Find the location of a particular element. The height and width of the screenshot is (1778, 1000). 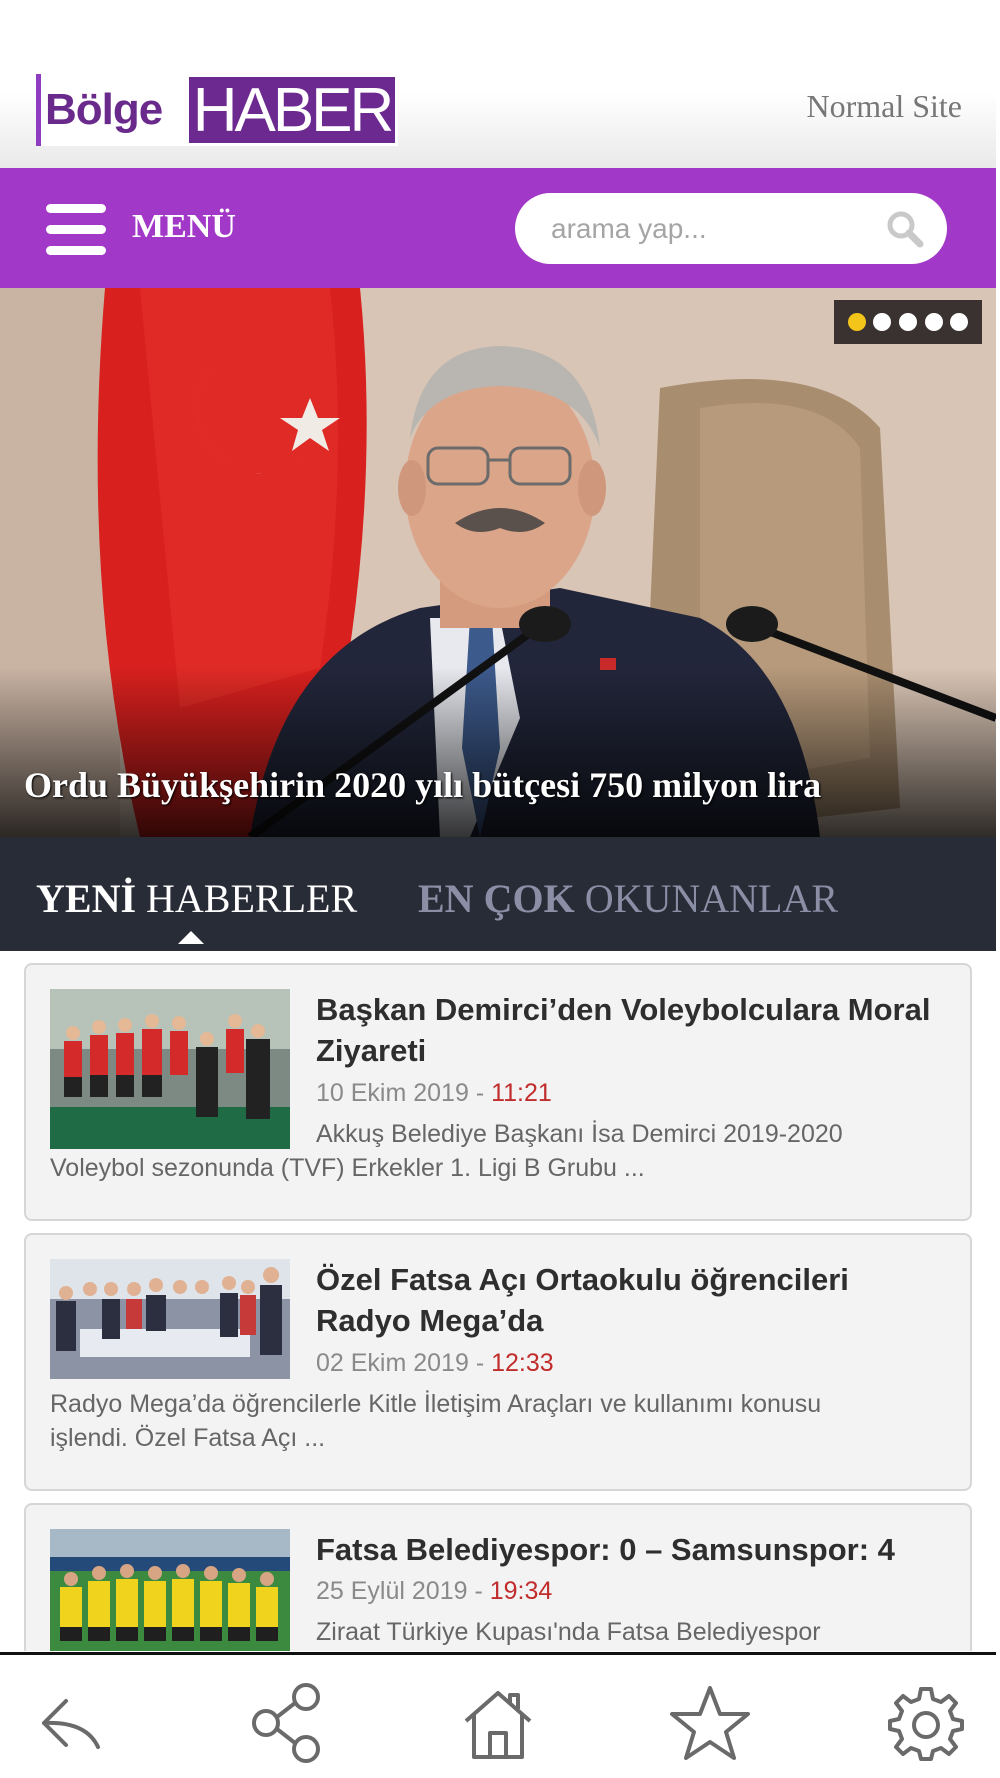

news-meta: 02 Ekim 2019 - 12:33 is located at coordinates (435, 1363).